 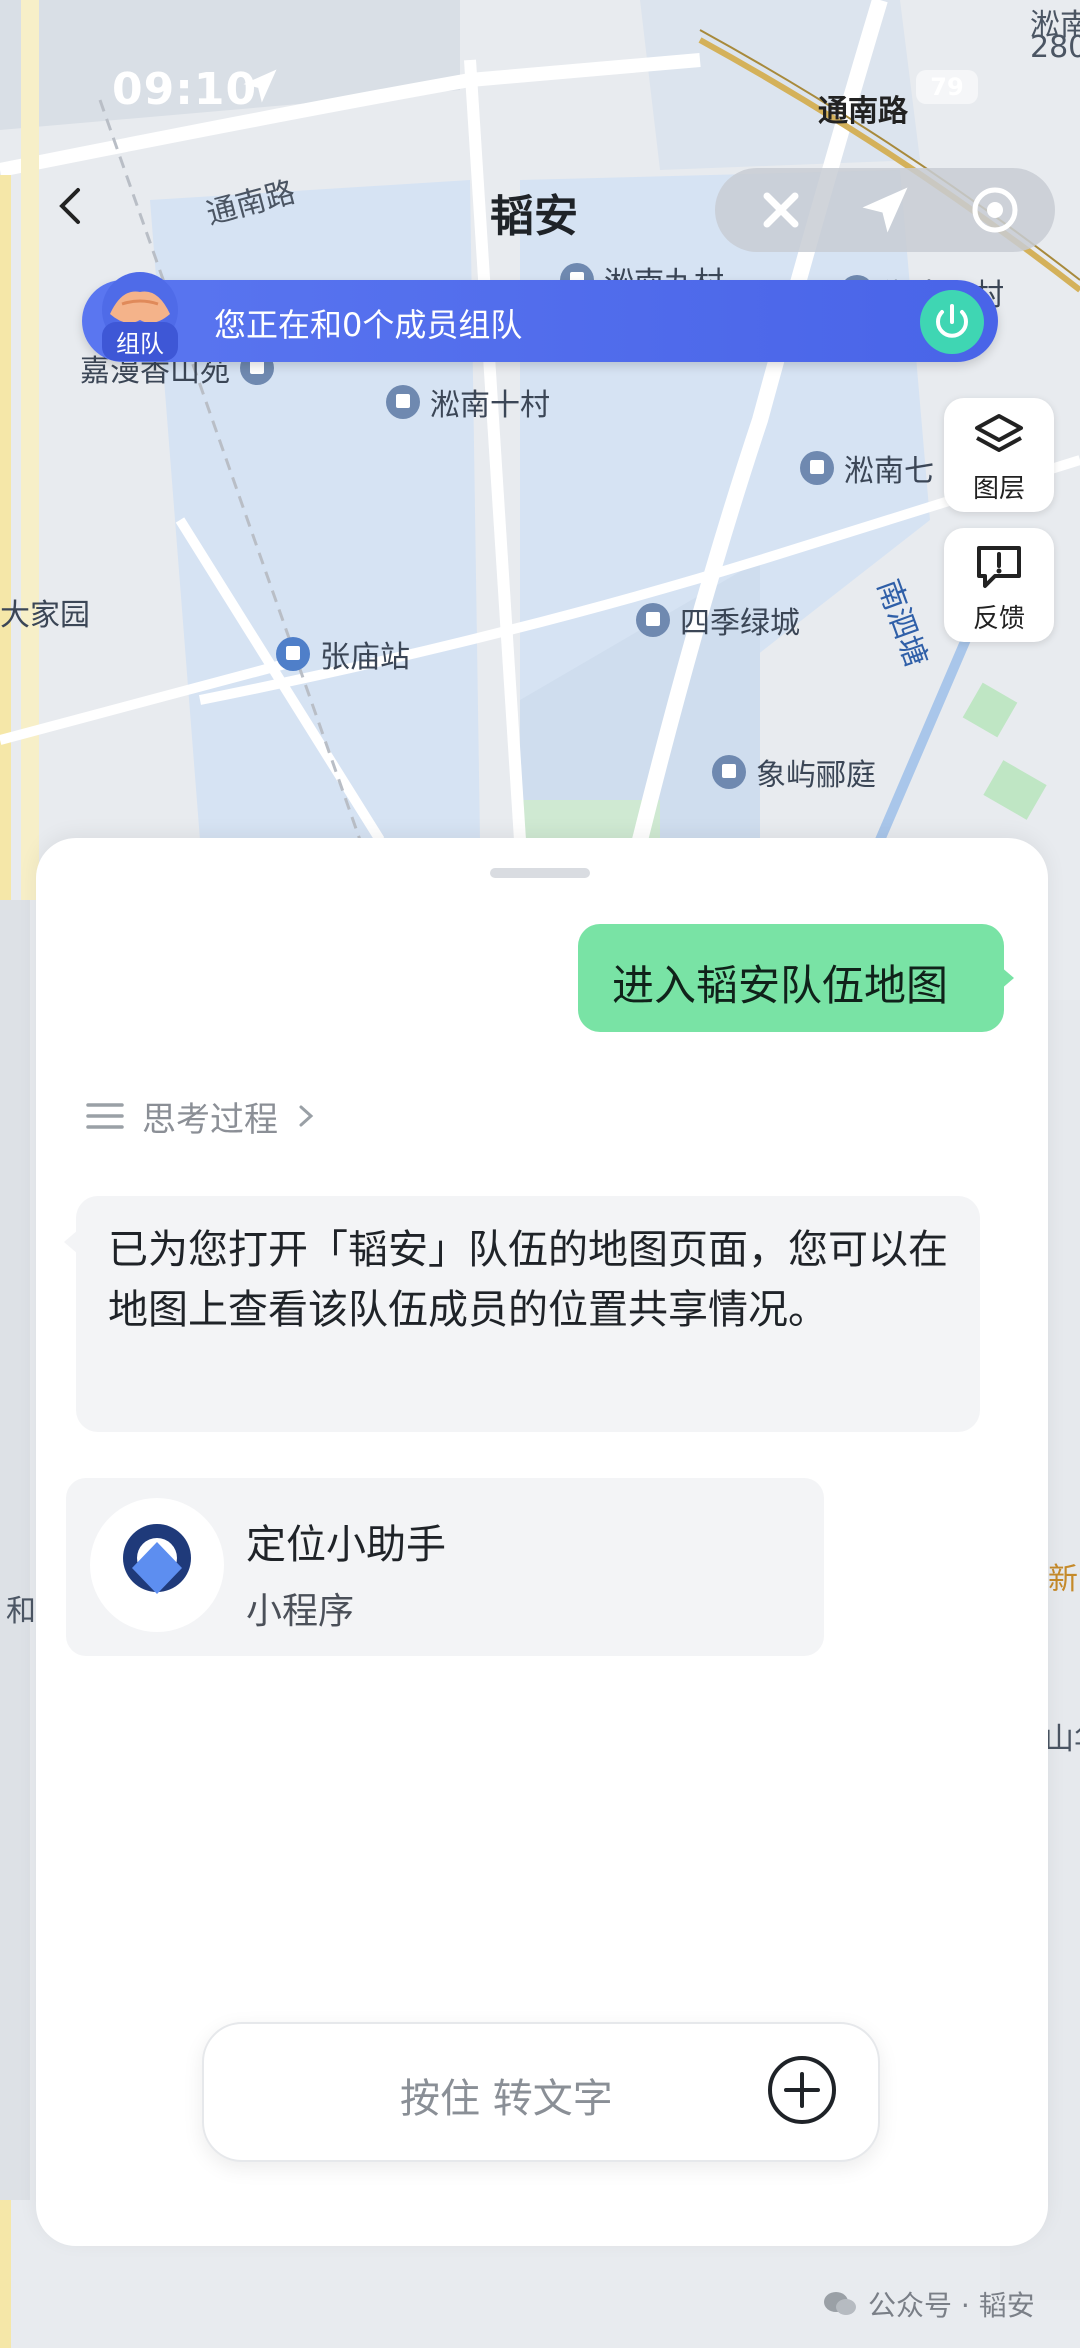 What do you see at coordinates (140, 341) in the screenshot?
I see `team-badge: 组队` at bounding box center [140, 341].